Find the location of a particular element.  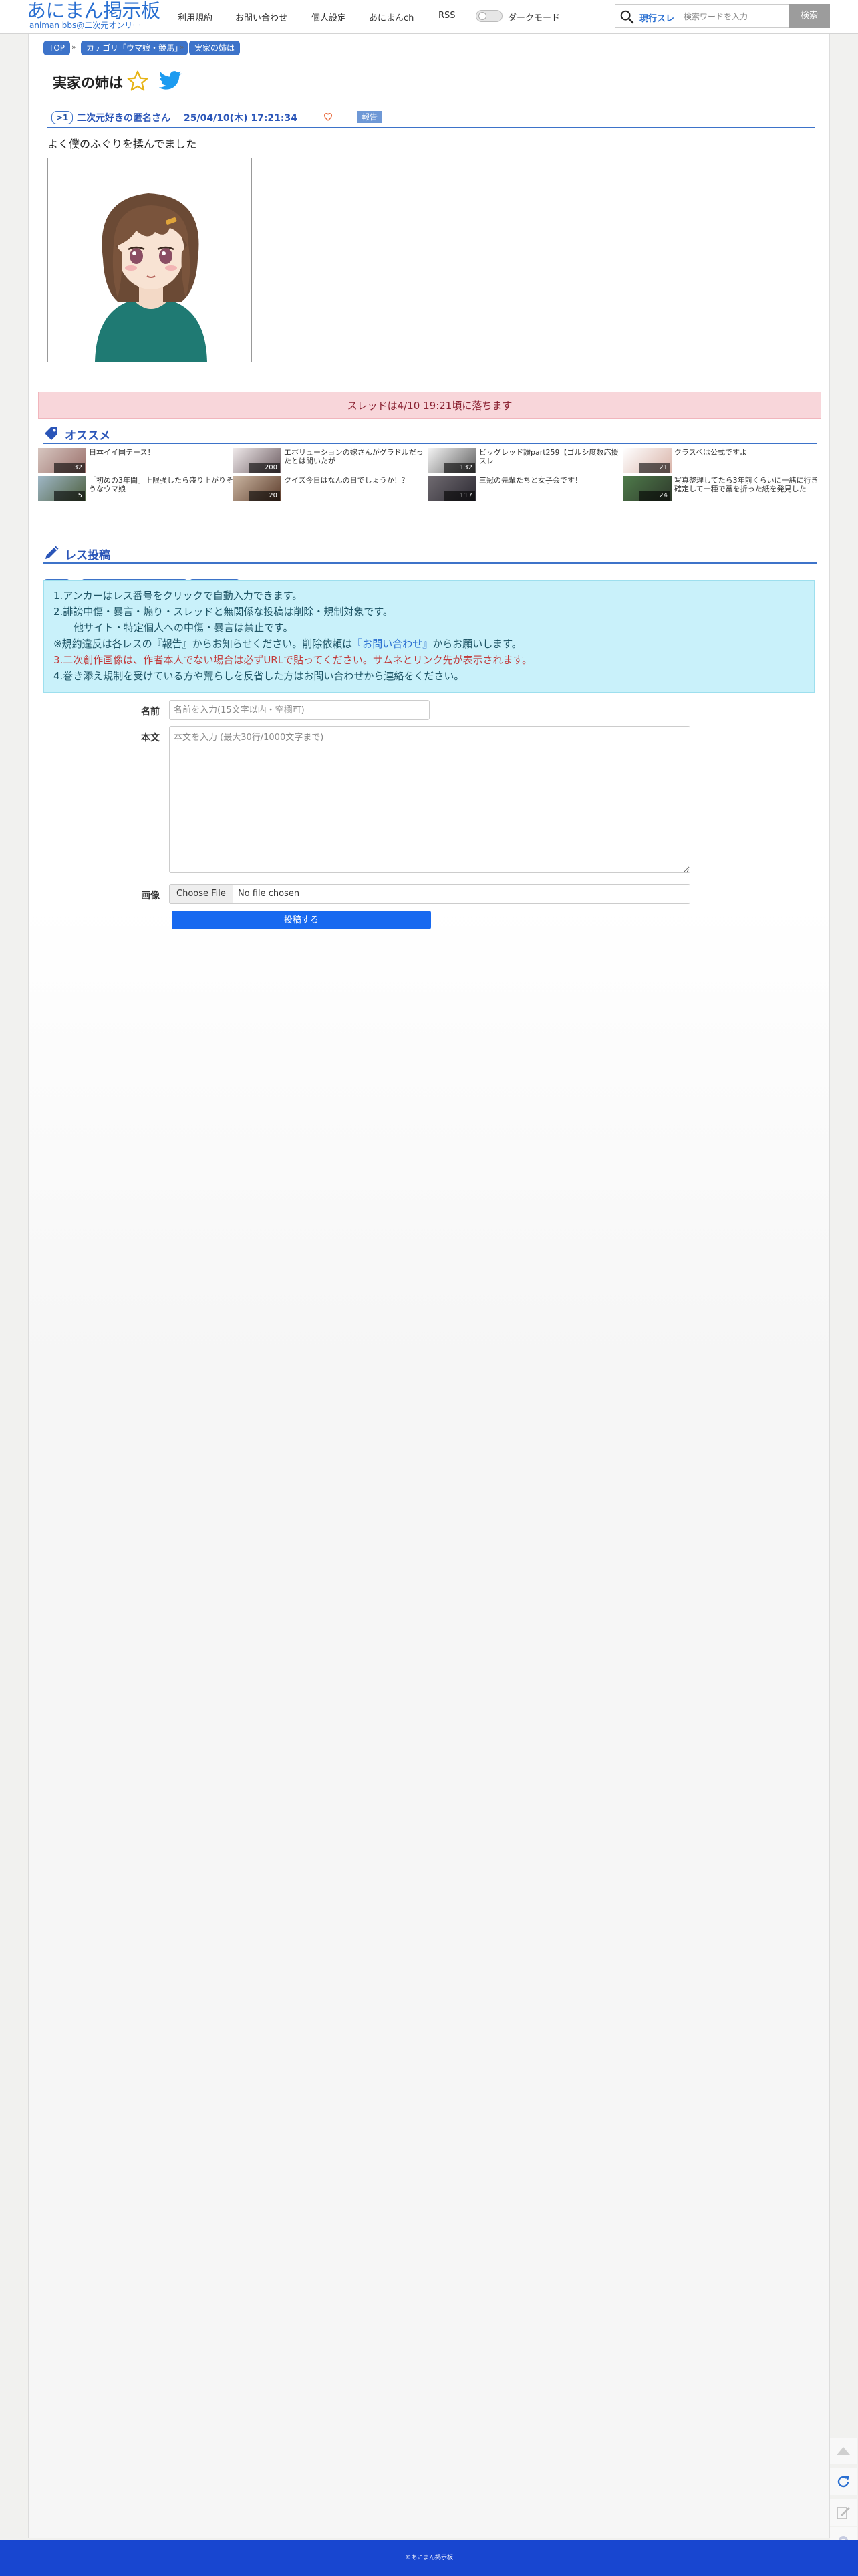

recommend-item: 132 ビッグレッド讃part259【ゴルシ度数応援スレ is located at coordinates (525, 460).